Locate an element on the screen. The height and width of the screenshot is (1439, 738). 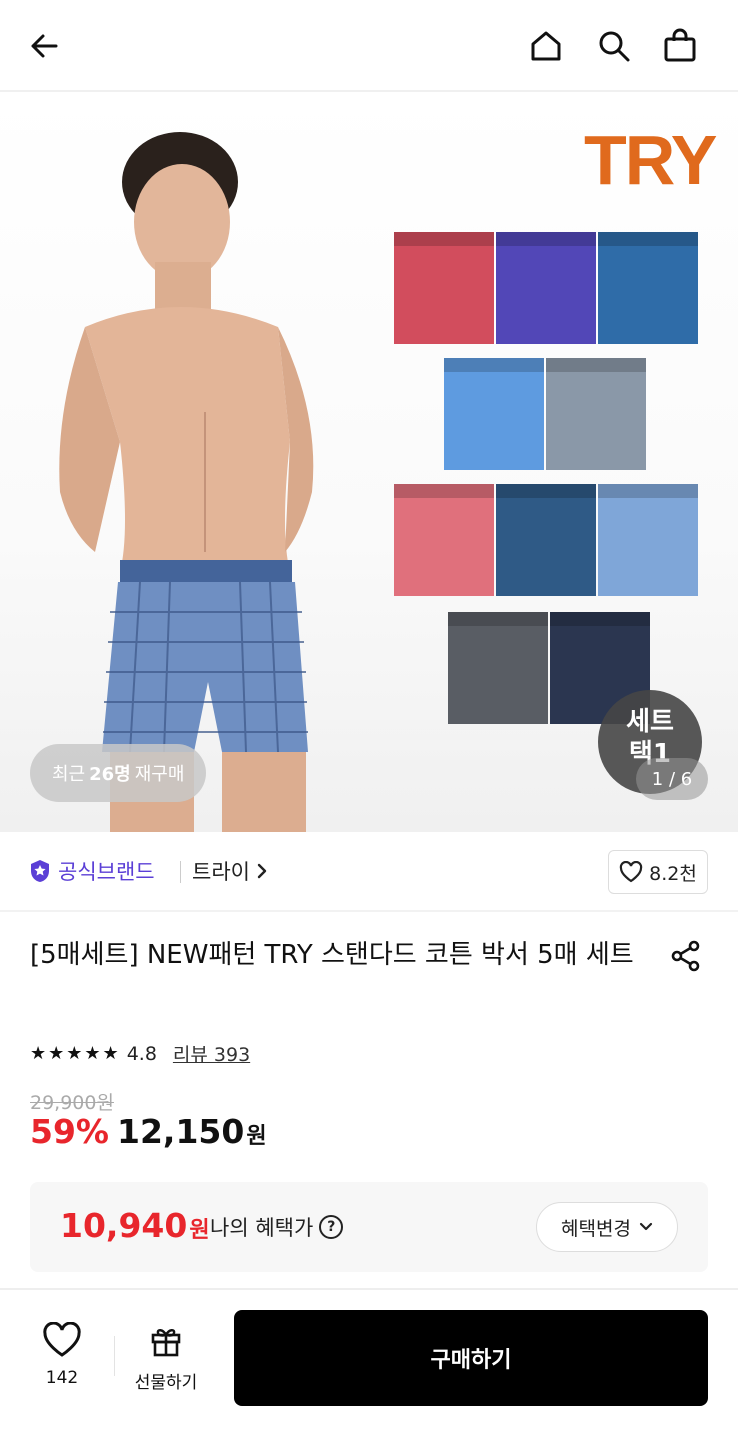
reorder-badge: 최근 26명 재구매 is located at coordinates (118, 773).